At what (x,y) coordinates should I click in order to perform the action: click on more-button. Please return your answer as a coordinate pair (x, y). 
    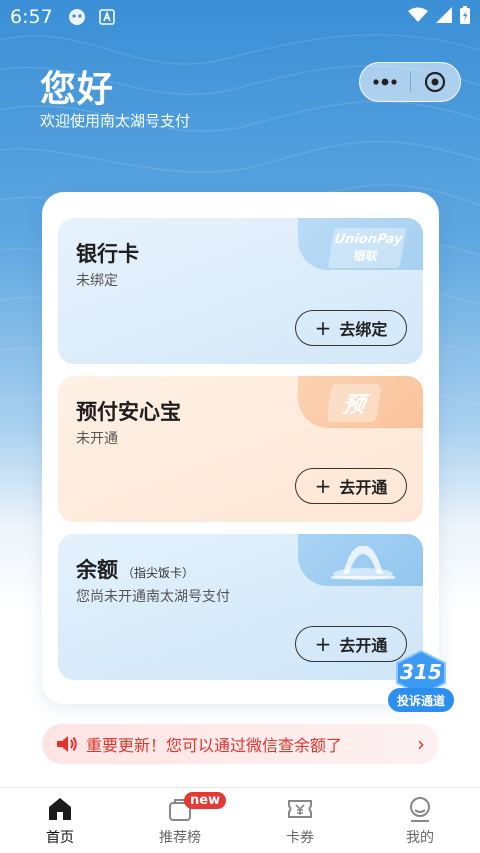
    Looking at the image, I should click on (385, 82).